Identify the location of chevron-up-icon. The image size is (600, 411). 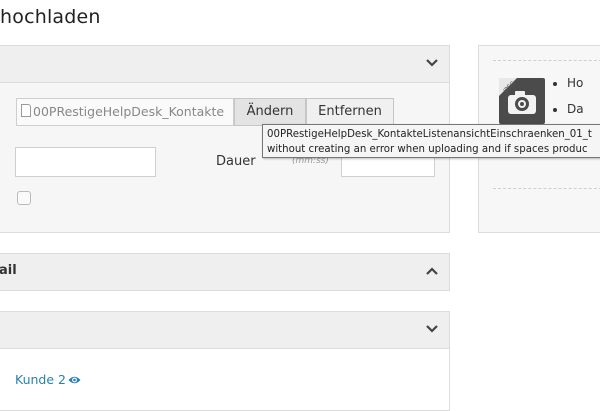
(432, 271).